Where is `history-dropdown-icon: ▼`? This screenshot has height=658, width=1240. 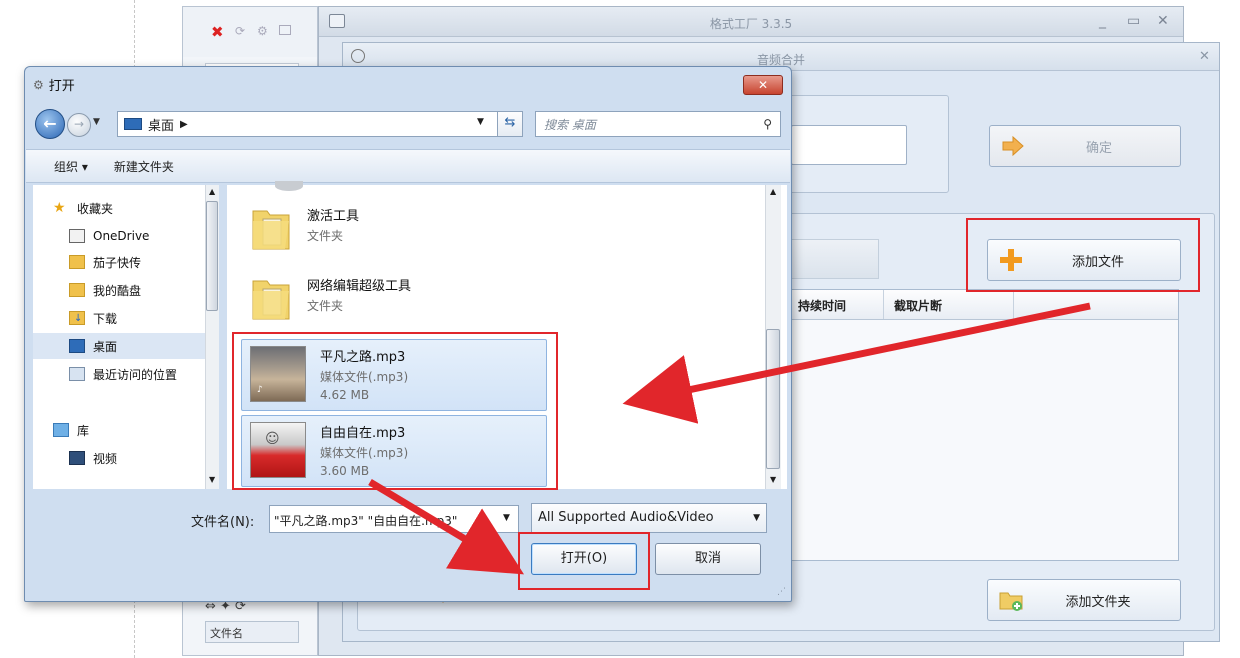
history-dropdown-icon: ▼ is located at coordinates (96, 122).